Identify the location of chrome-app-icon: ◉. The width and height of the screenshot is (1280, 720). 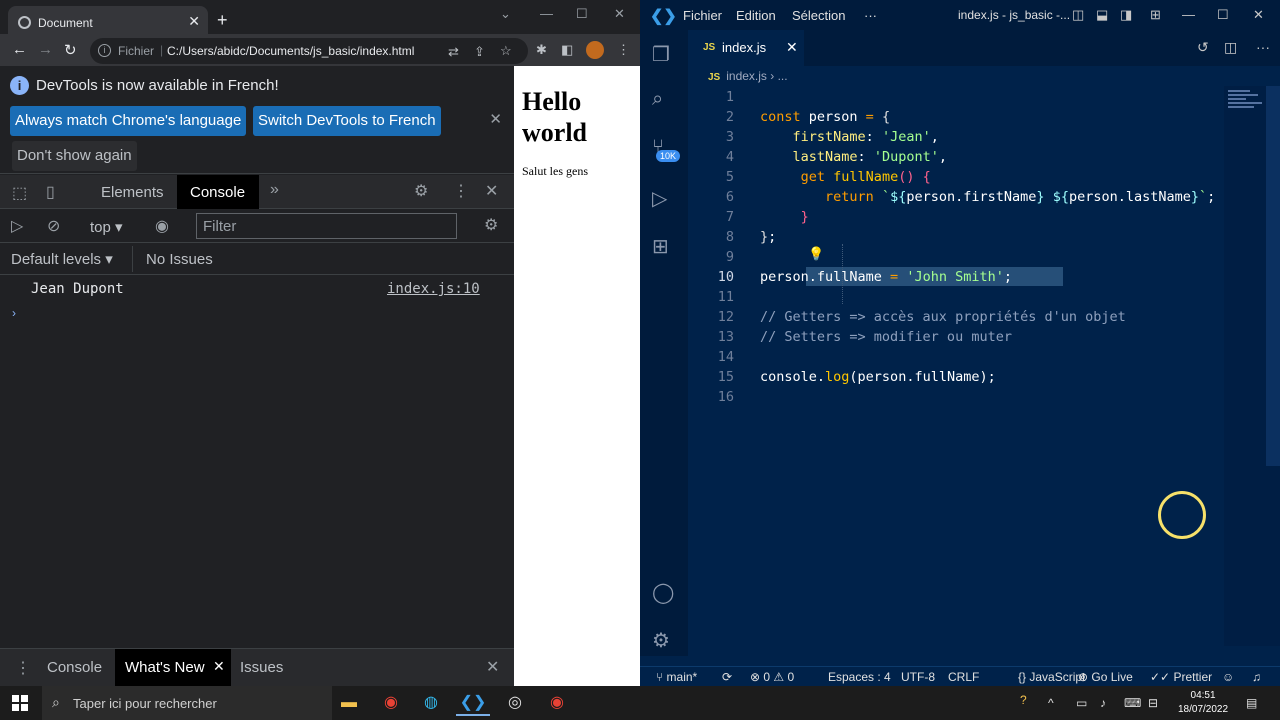
(391, 703).